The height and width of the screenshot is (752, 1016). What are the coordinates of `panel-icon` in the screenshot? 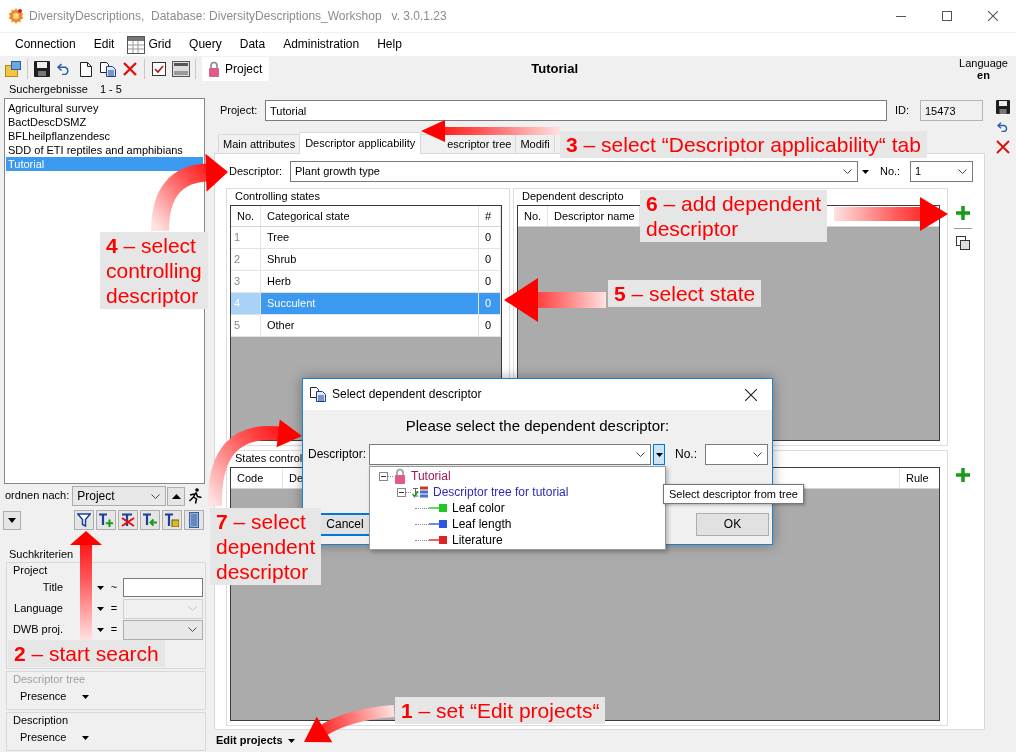 It's located at (181, 69).